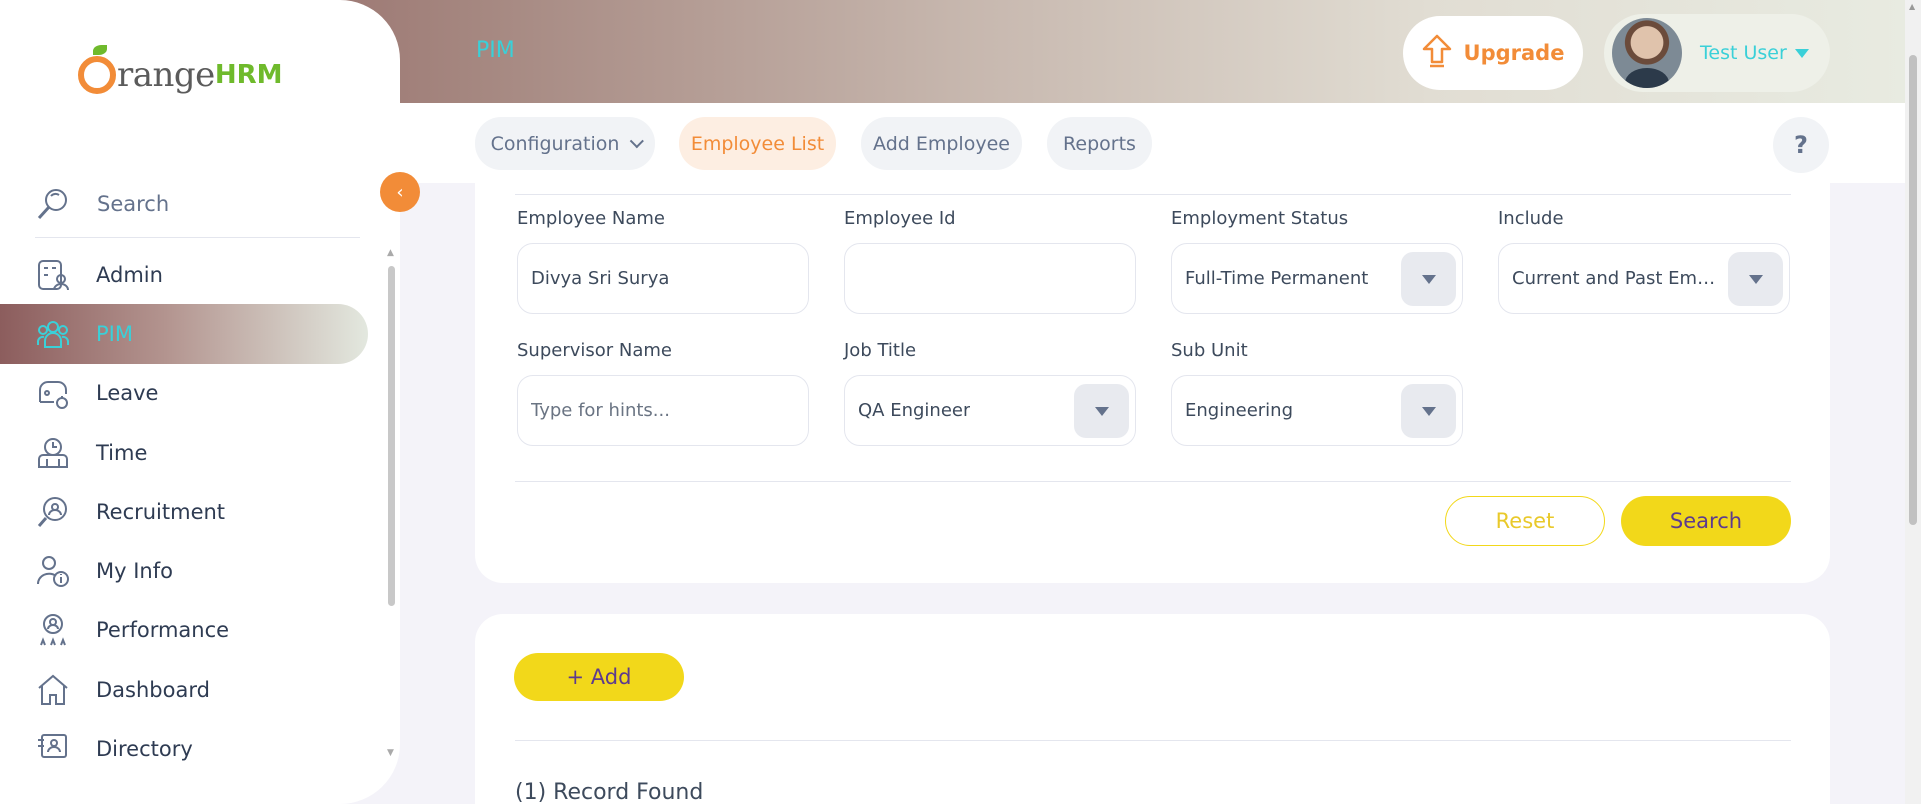  I want to click on sidebar-item-leave: Leave, so click(200, 393).